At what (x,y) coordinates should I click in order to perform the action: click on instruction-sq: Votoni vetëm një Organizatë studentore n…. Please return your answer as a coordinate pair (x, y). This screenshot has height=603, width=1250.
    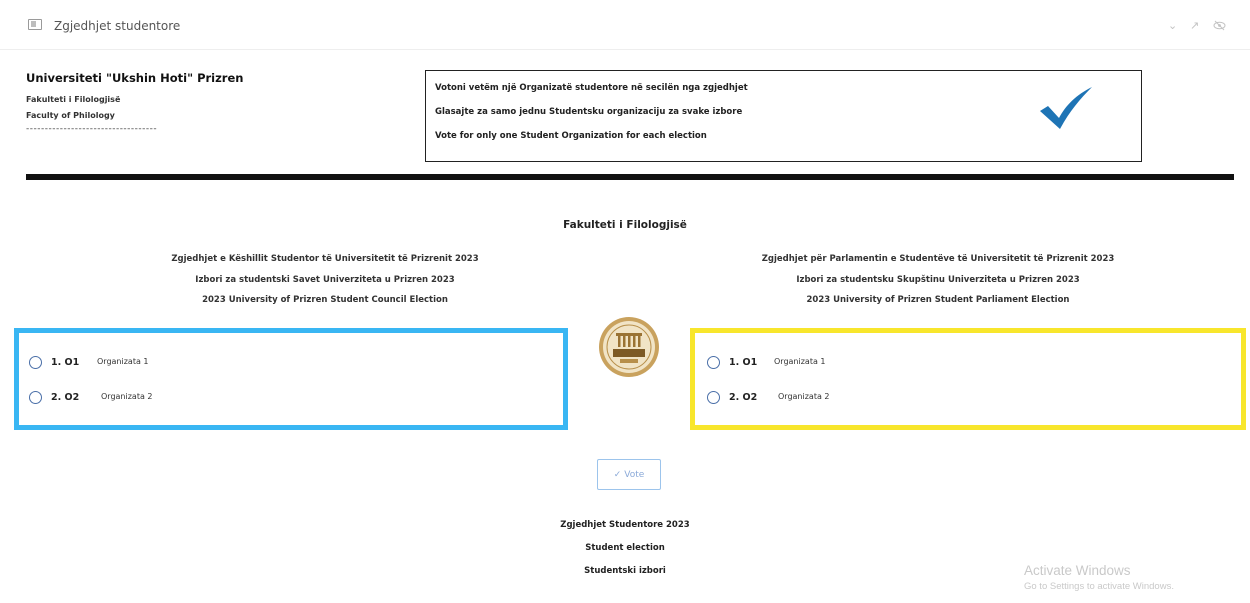
    Looking at the image, I should click on (591, 88).